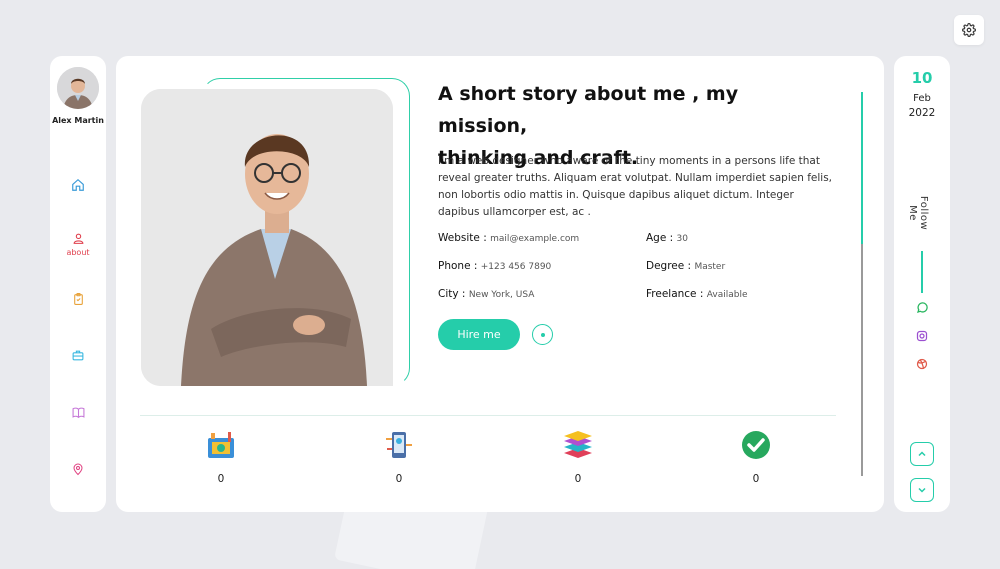  I want to click on date-year: 2022, so click(922, 113).